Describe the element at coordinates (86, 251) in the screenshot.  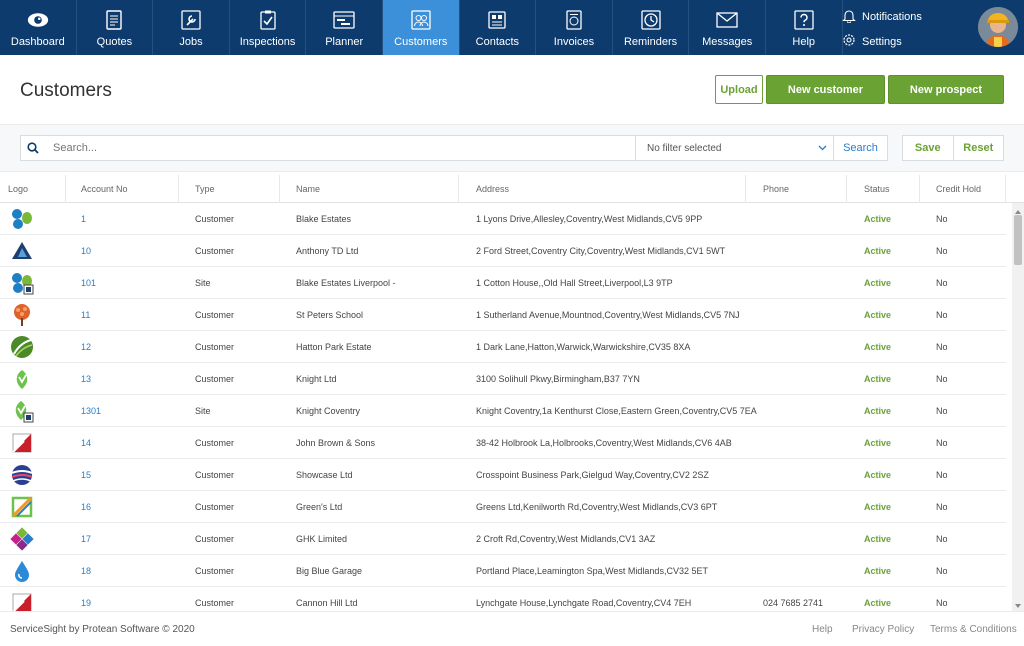
I see `account-link: 10` at that location.